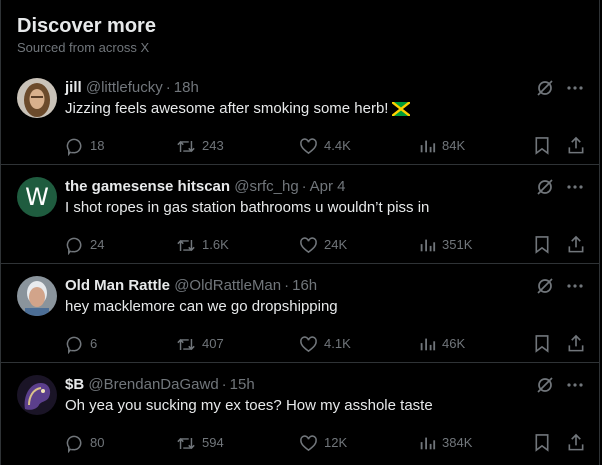 The image size is (602, 465). I want to click on views-button: 84K, so click(441, 146).